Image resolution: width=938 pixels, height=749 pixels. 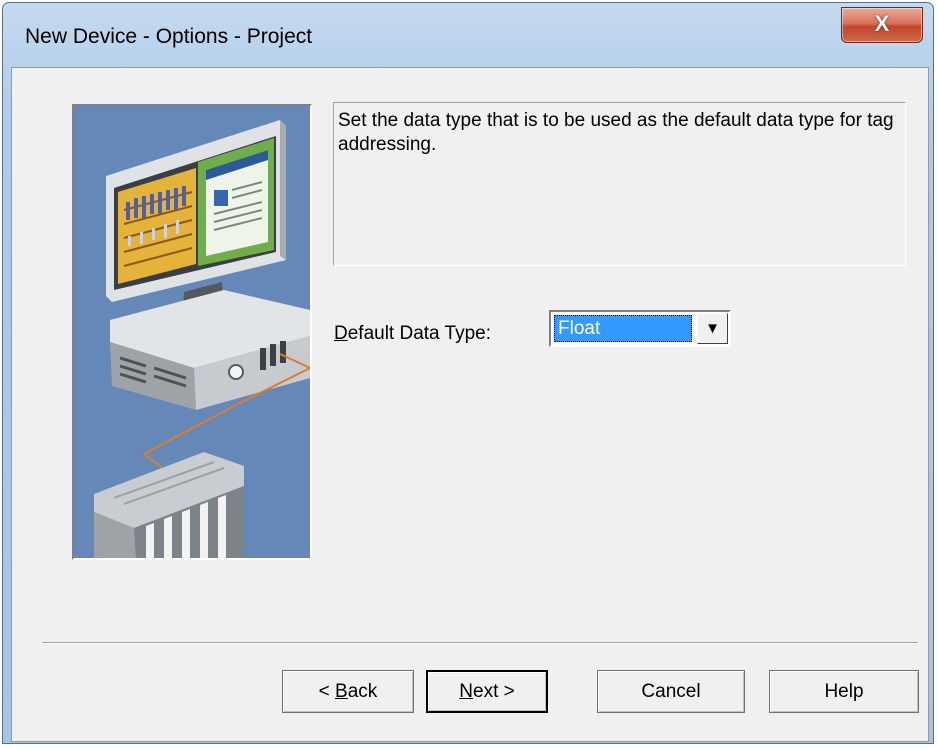 I want to click on back-accelerator: B, so click(x=341, y=691).